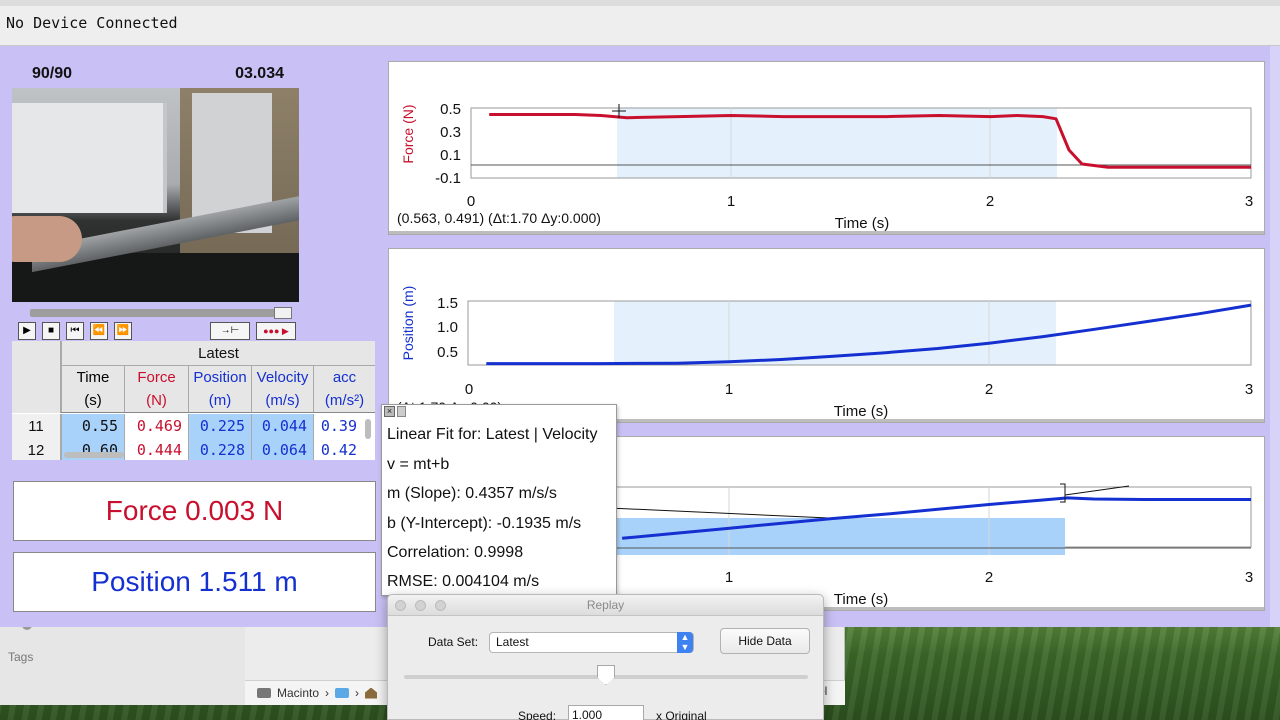  I want to click on y-tick-label: -0.1, so click(448, 178).